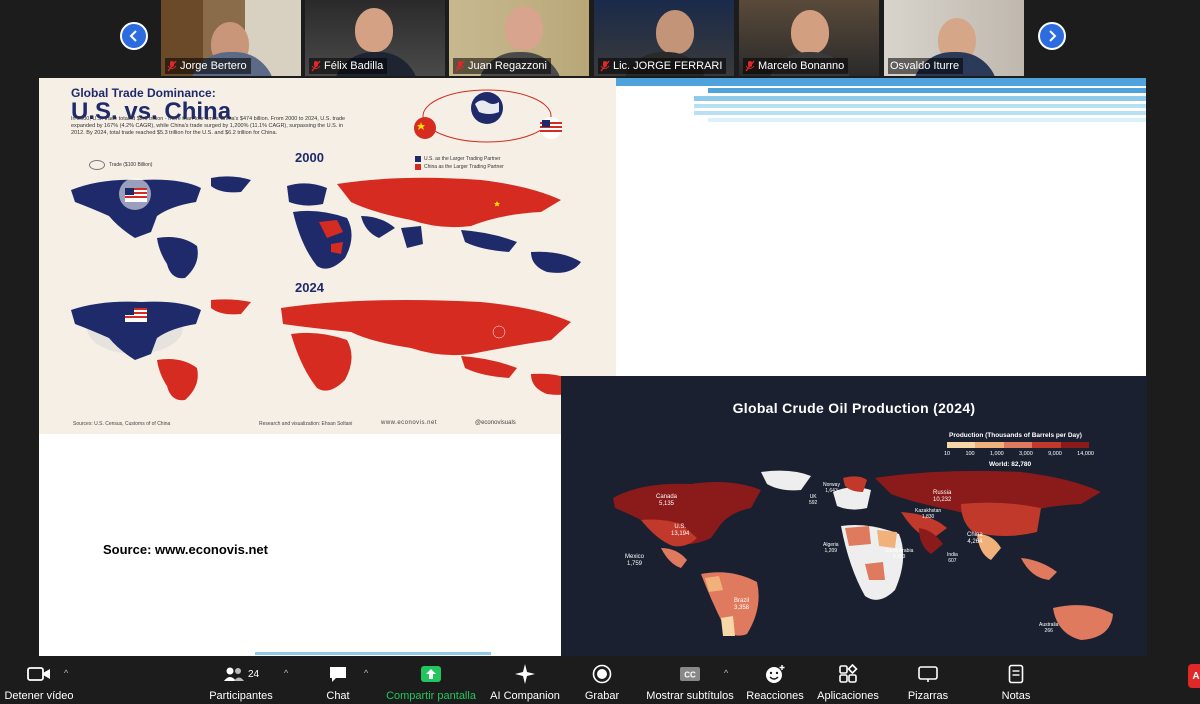 Image resolution: width=1200 pixels, height=704 pixels. Describe the element at coordinates (1046, 445) in the screenshot. I see `legend-swatch` at that location.